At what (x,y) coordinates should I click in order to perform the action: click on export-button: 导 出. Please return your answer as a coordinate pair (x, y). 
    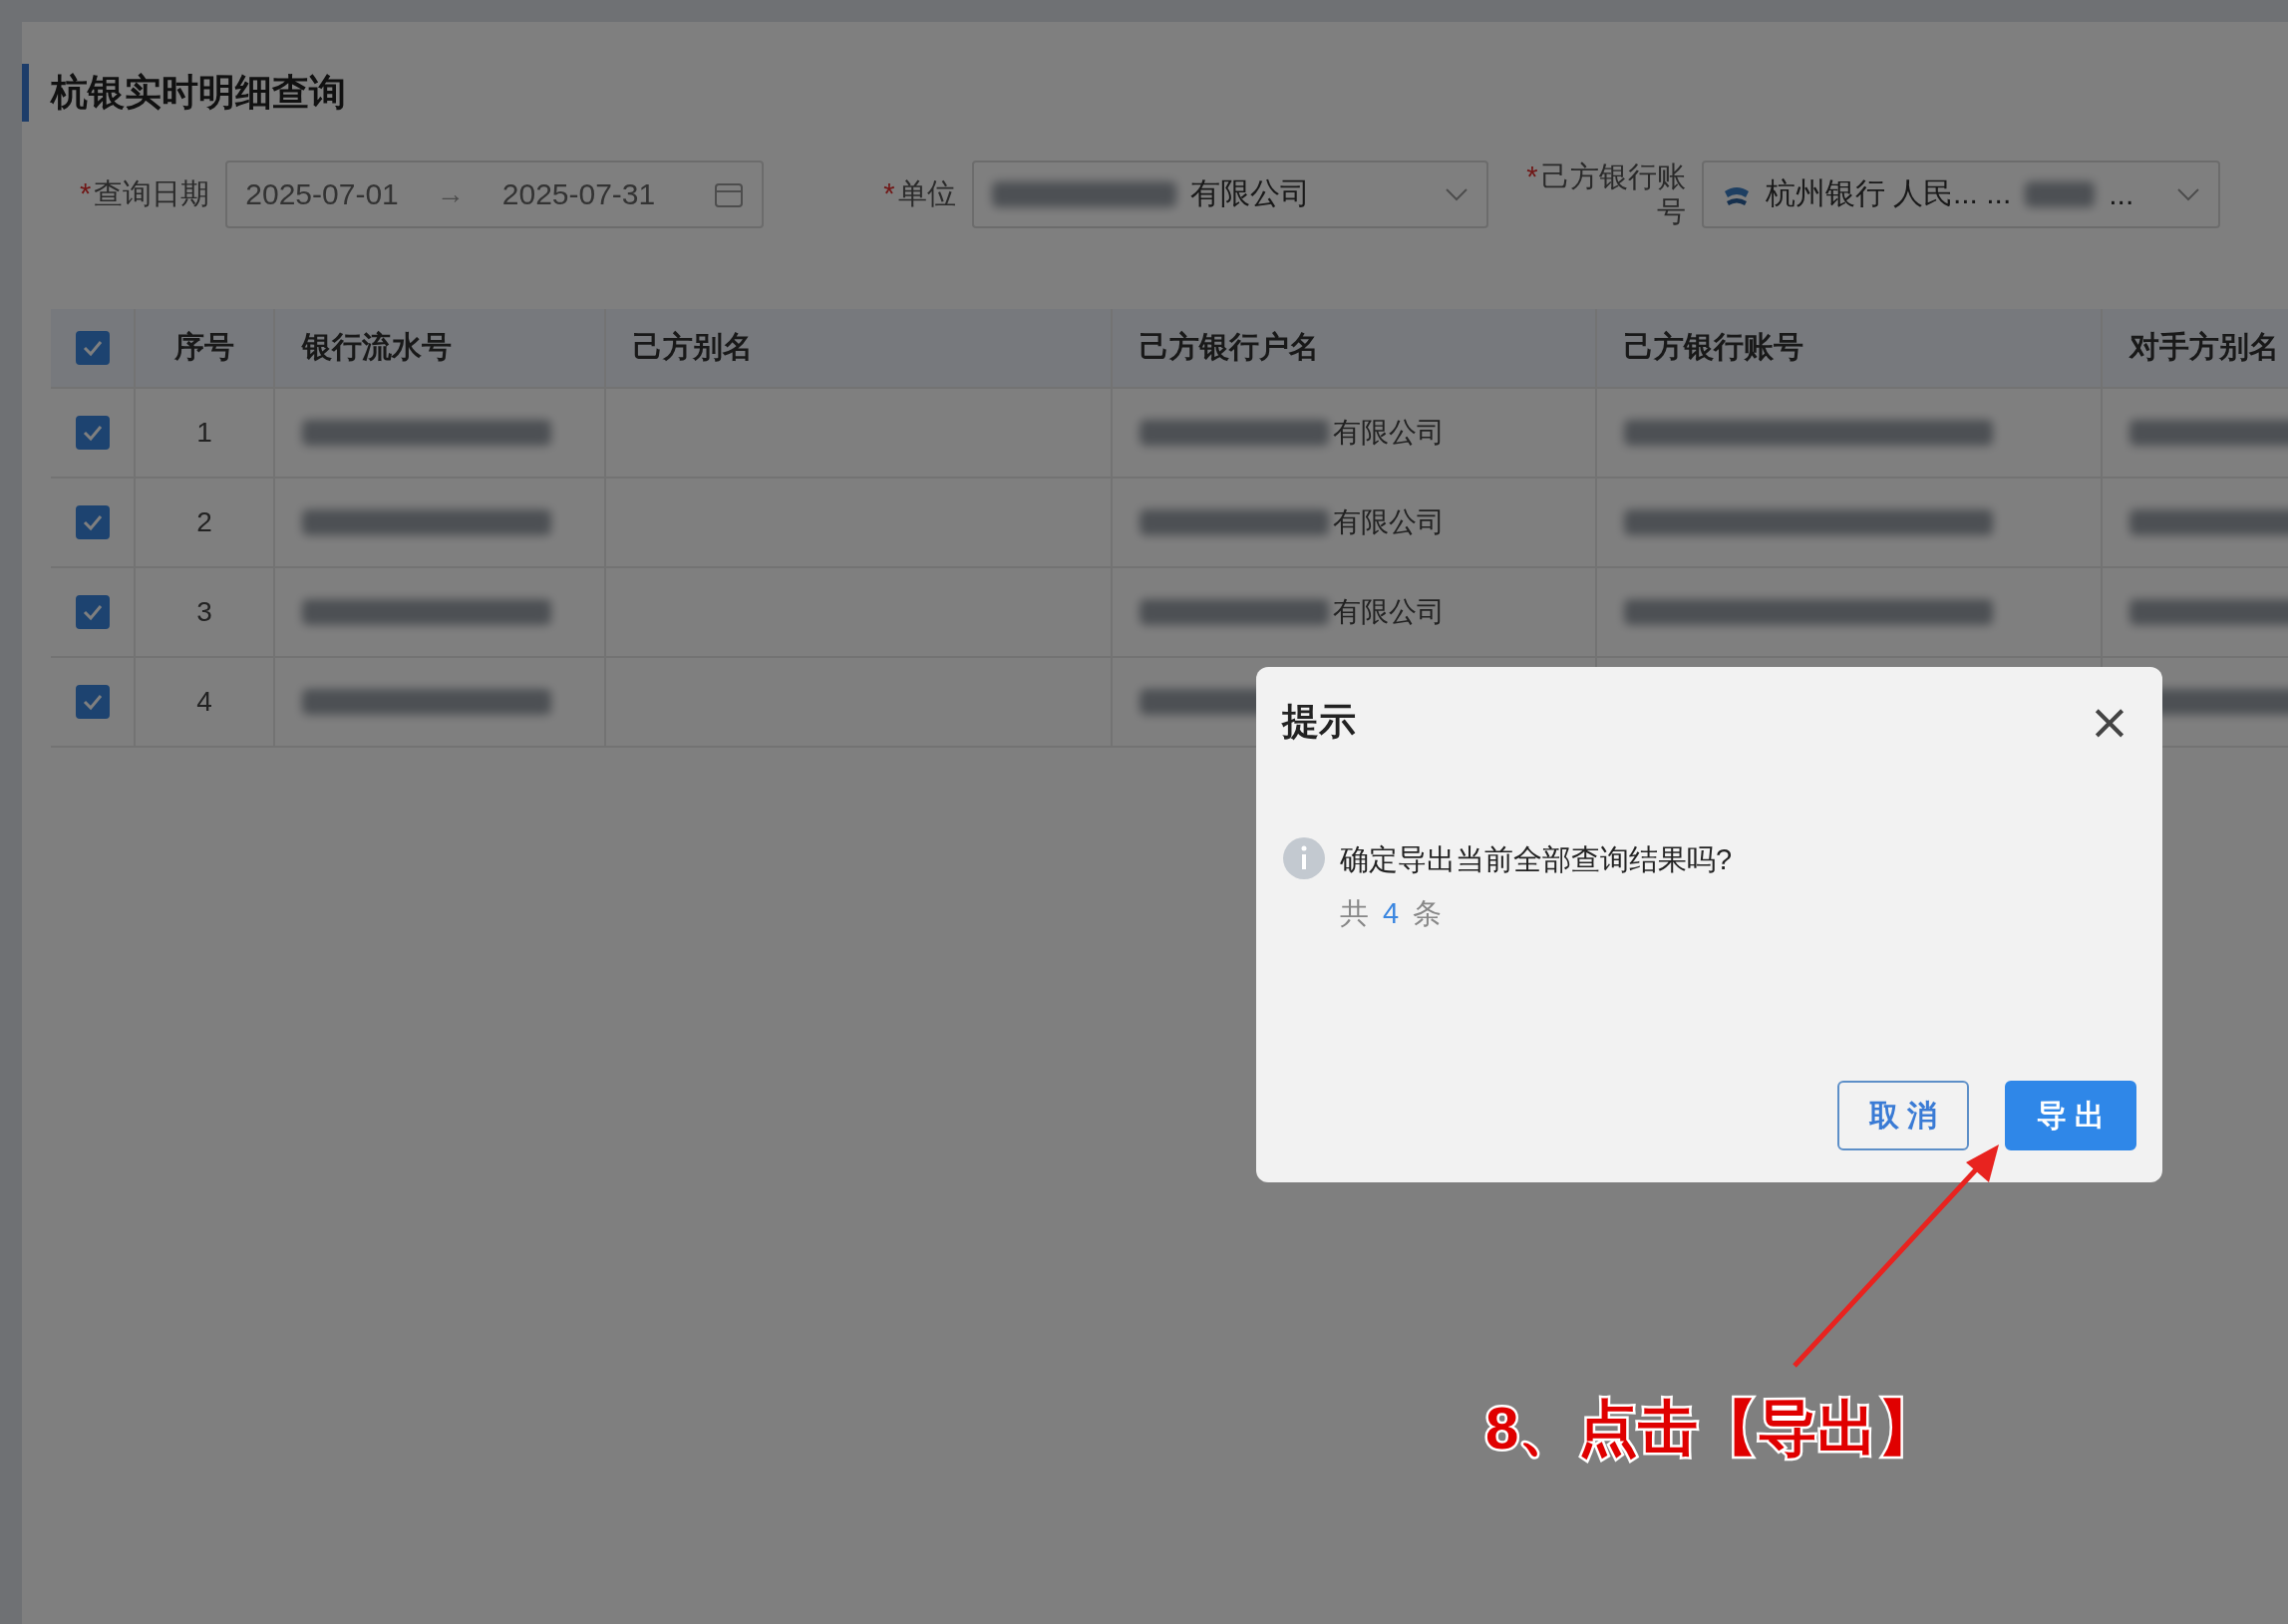
    Looking at the image, I should click on (2071, 1115).